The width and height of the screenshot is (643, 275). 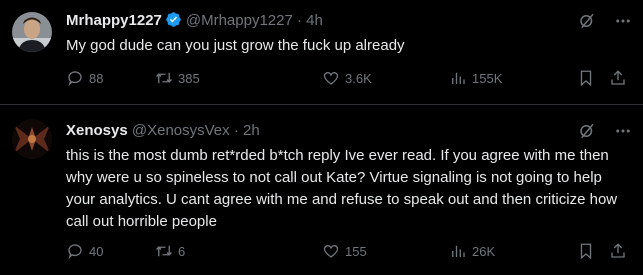 I want to click on like-count: 155, so click(x=356, y=251).